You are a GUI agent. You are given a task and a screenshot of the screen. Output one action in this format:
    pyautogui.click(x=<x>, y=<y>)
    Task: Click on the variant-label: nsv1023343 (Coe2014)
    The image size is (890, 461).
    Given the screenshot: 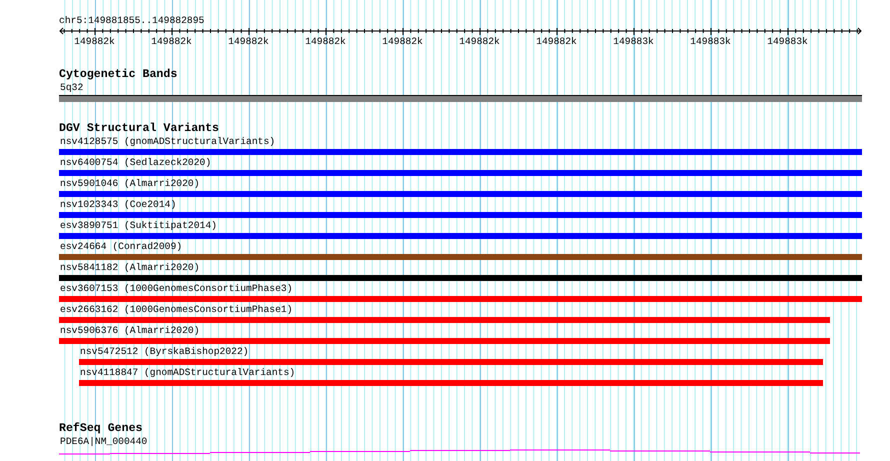 What is the action you would take?
    pyautogui.click(x=117, y=205)
    